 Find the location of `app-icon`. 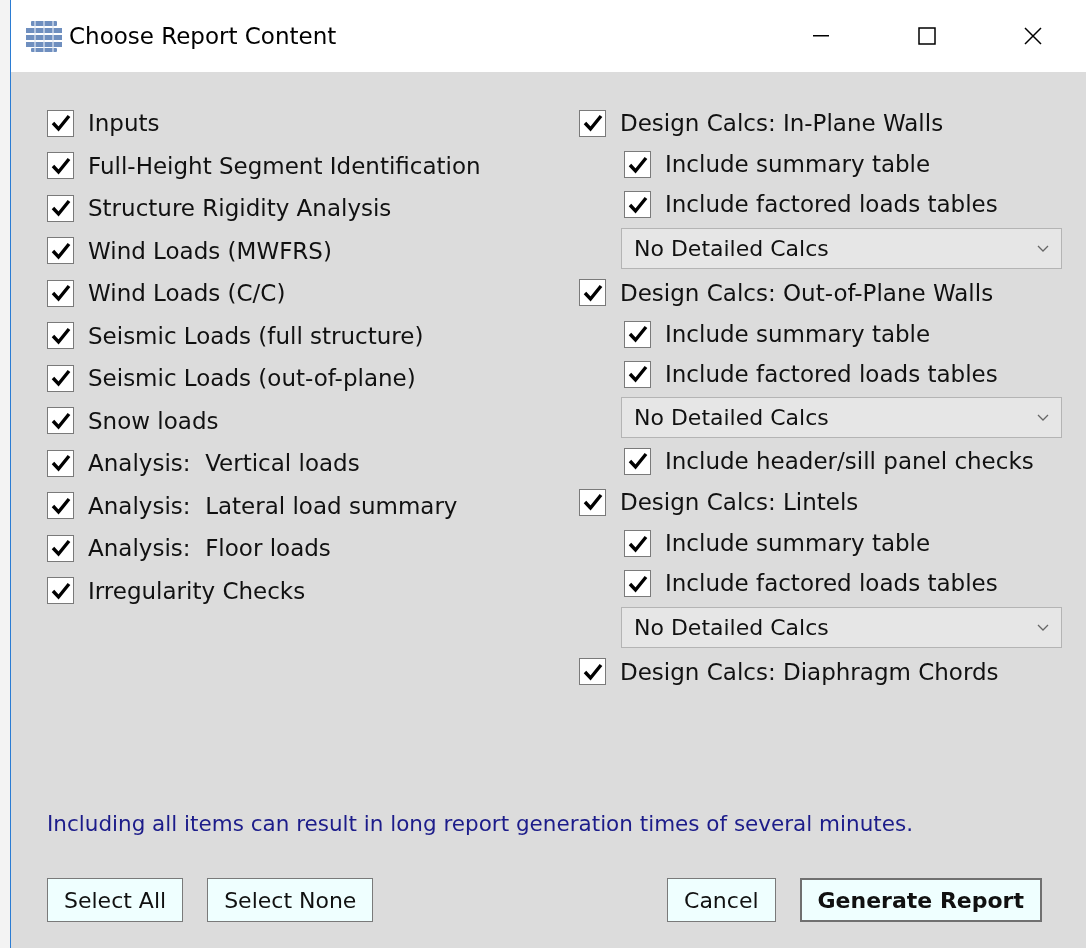

app-icon is located at coordinates (44, 36).